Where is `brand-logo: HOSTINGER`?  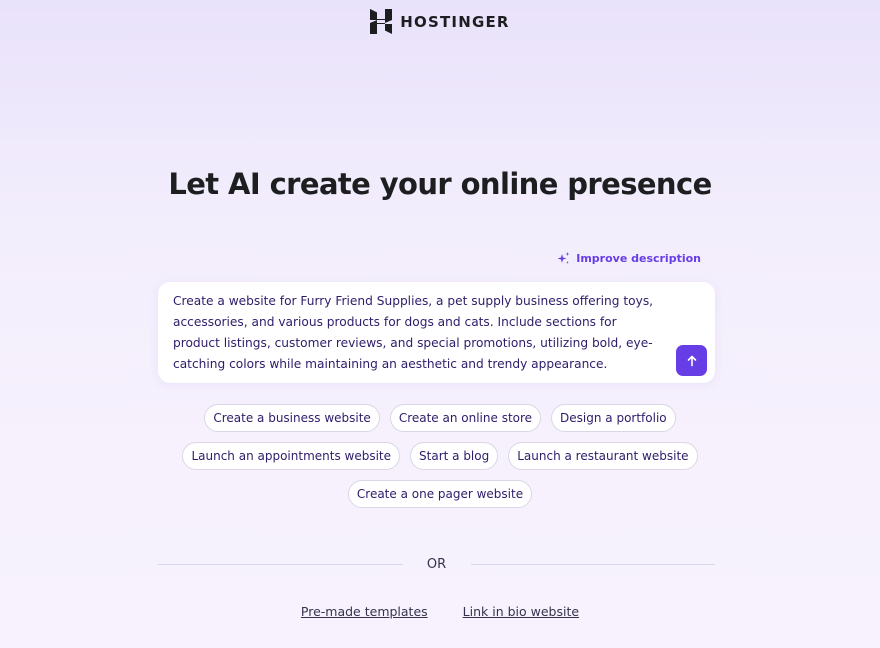 brand-logo: HOSTINGER is located at coordinates (440, 21).